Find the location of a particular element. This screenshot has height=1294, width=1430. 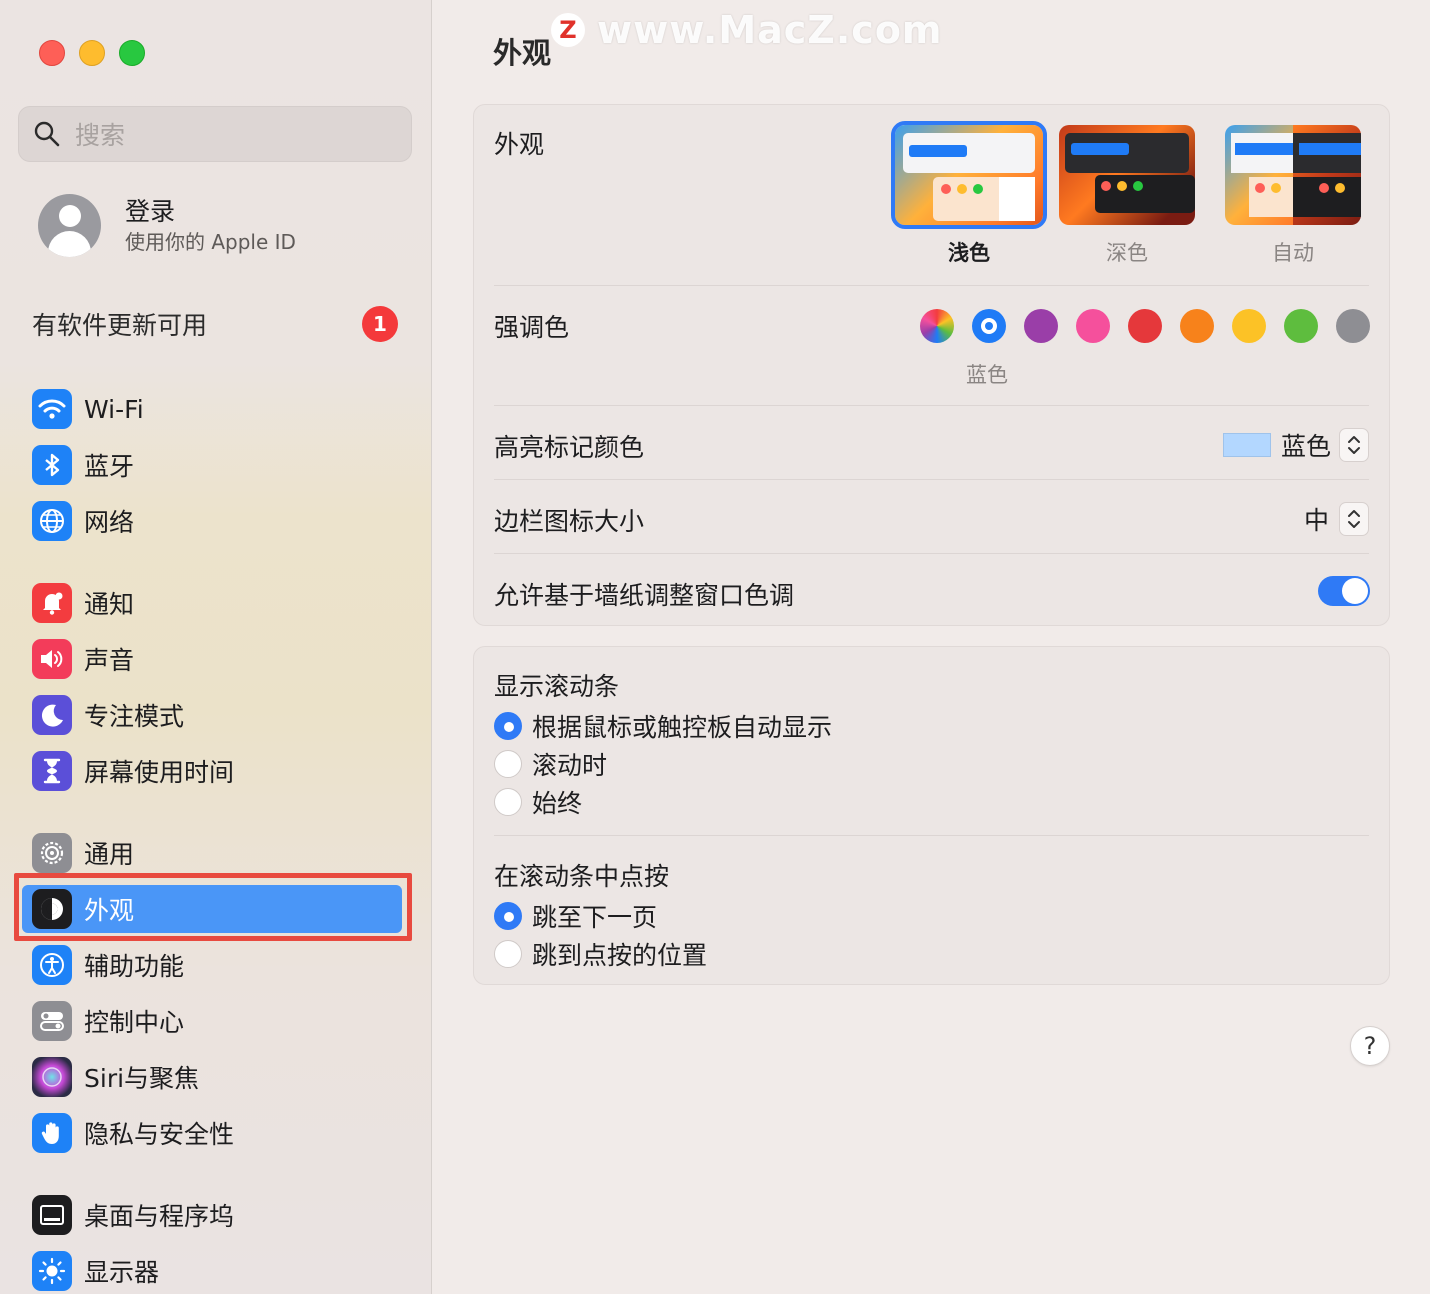

sidebar-item-privacy: 隐私与安全性 is located at coordinates (216, 1133).